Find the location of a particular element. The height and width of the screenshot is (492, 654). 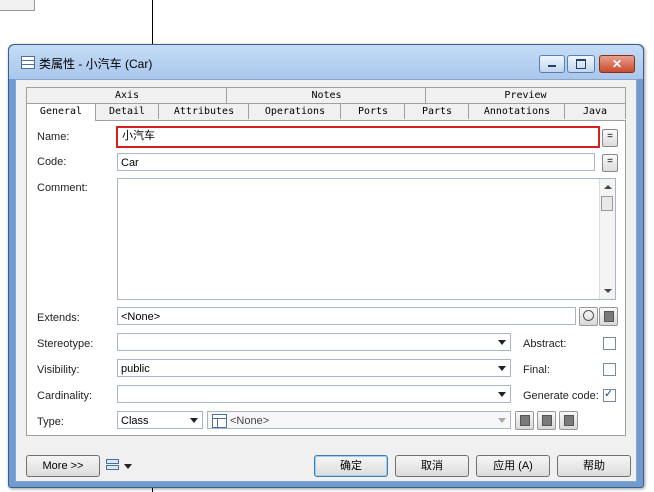

tab-ports: Ports is located at coordinates (373, 111).